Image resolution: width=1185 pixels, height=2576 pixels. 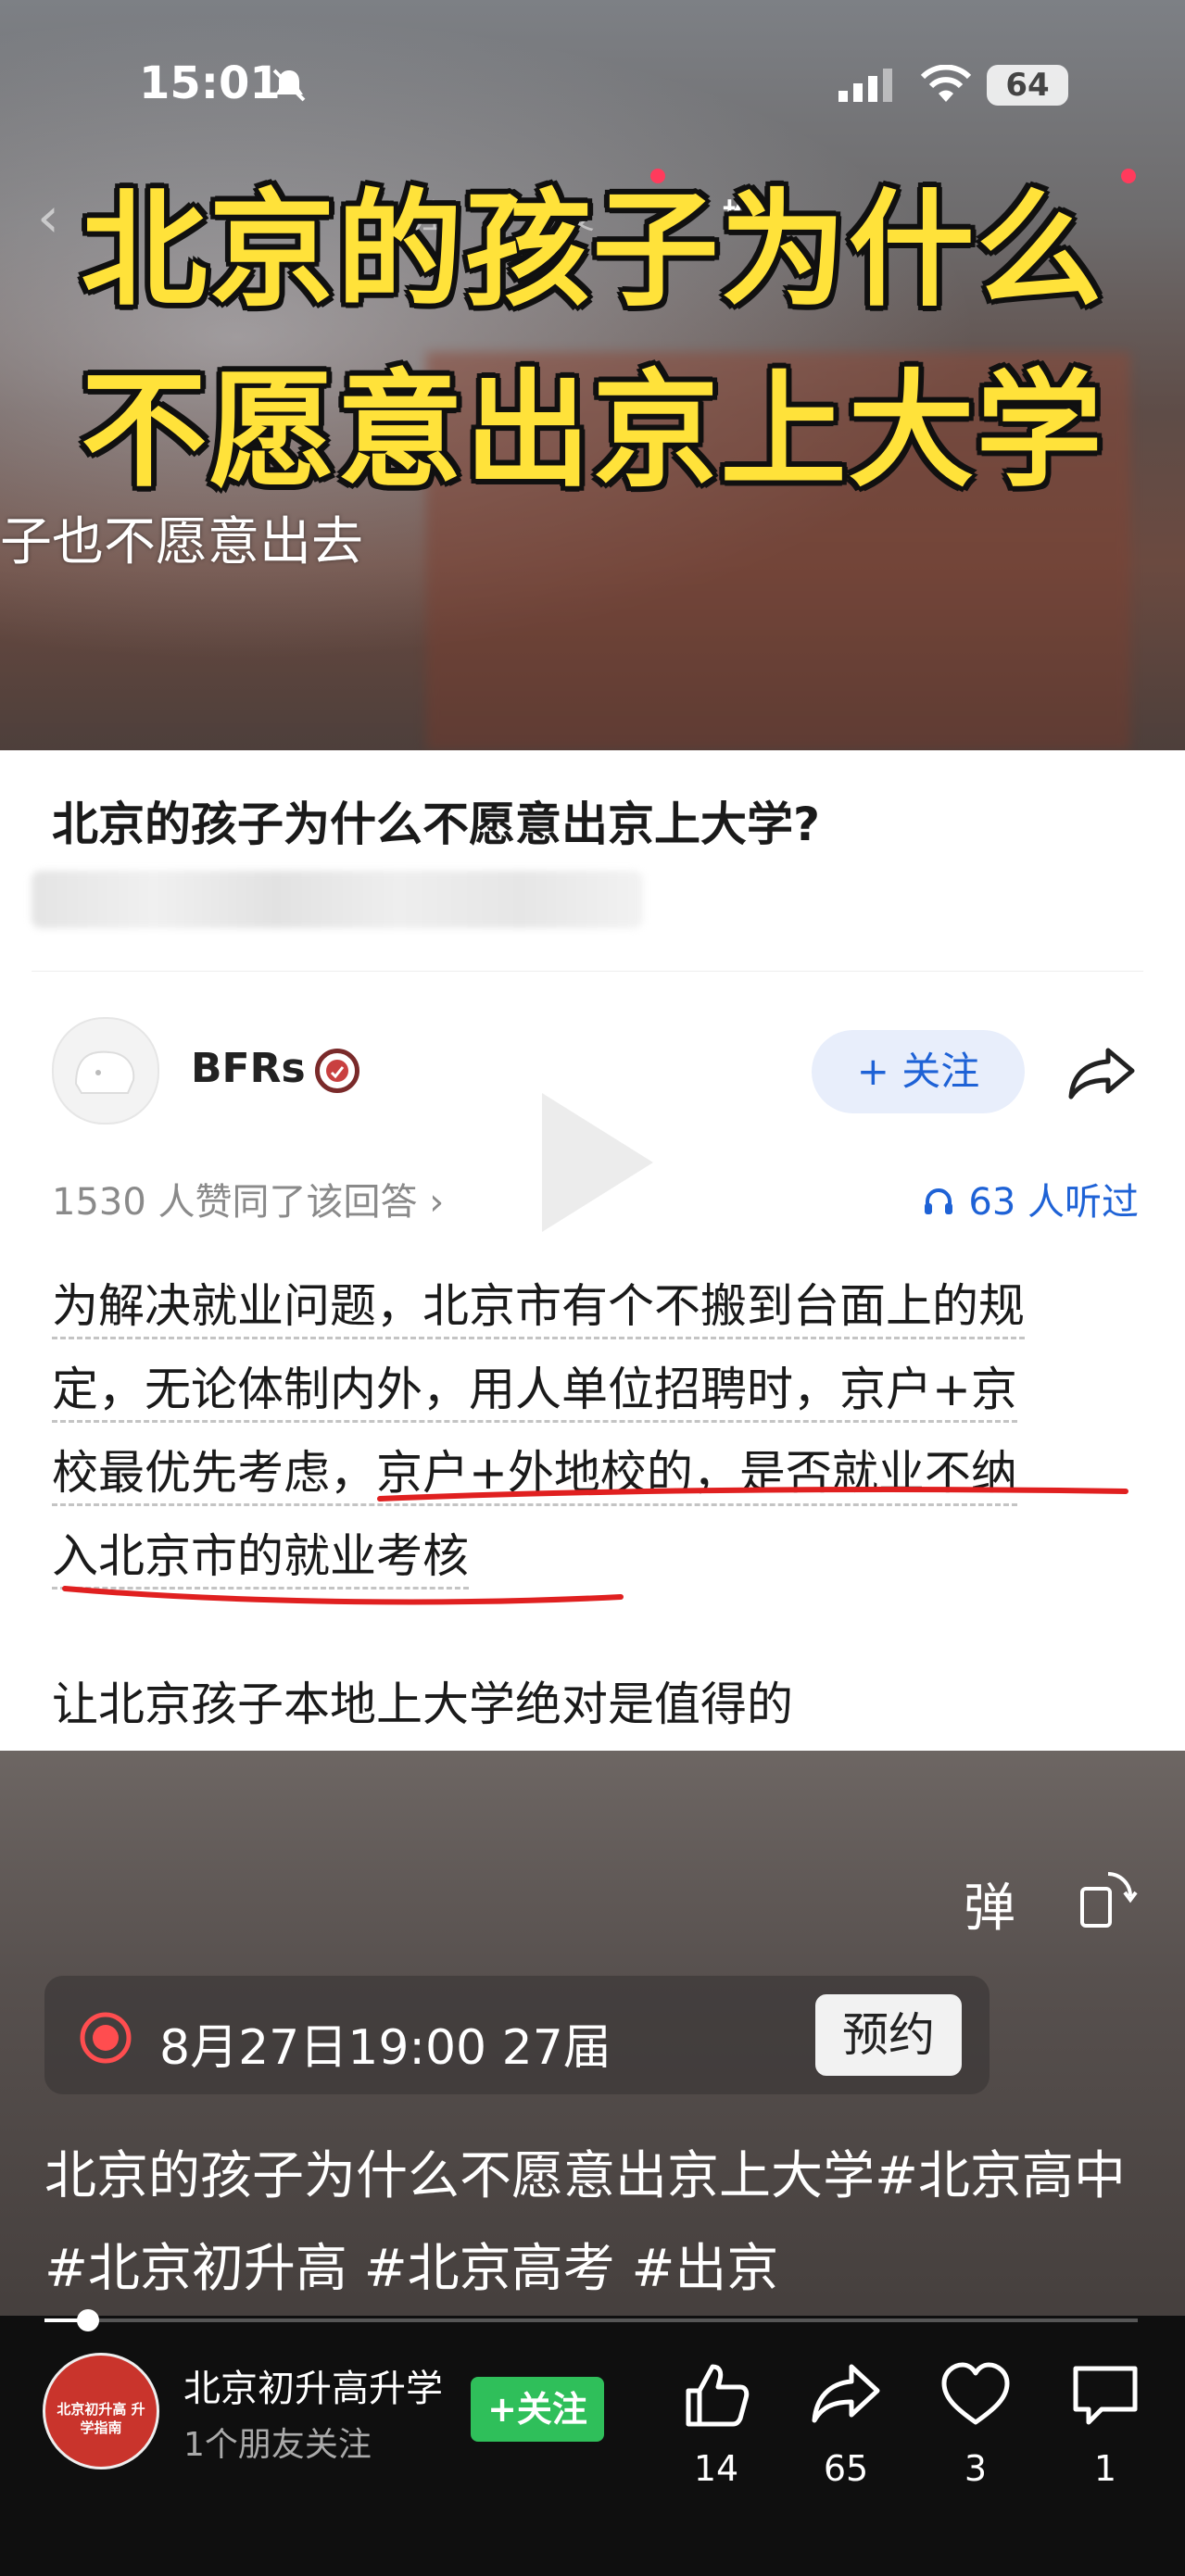 What do you see at coordinates (105, 2039) in the screenshot?
I see `live-record-icon` at bounding box center [105, 2039].